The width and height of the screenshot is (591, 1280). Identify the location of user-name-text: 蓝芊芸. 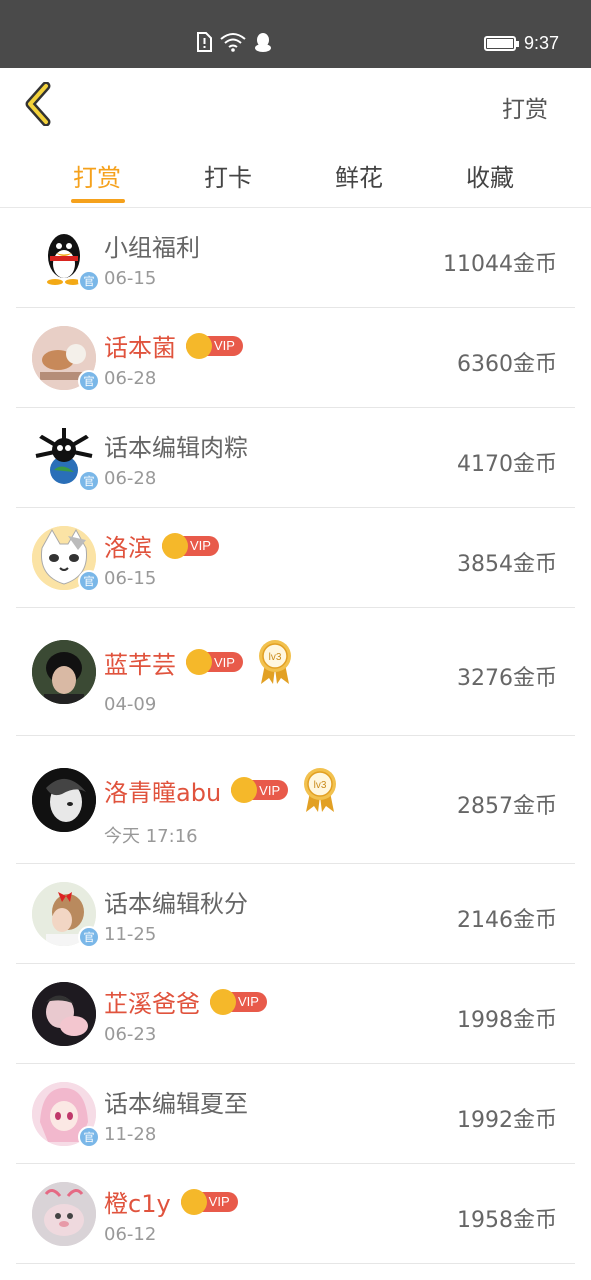
(140, 662).